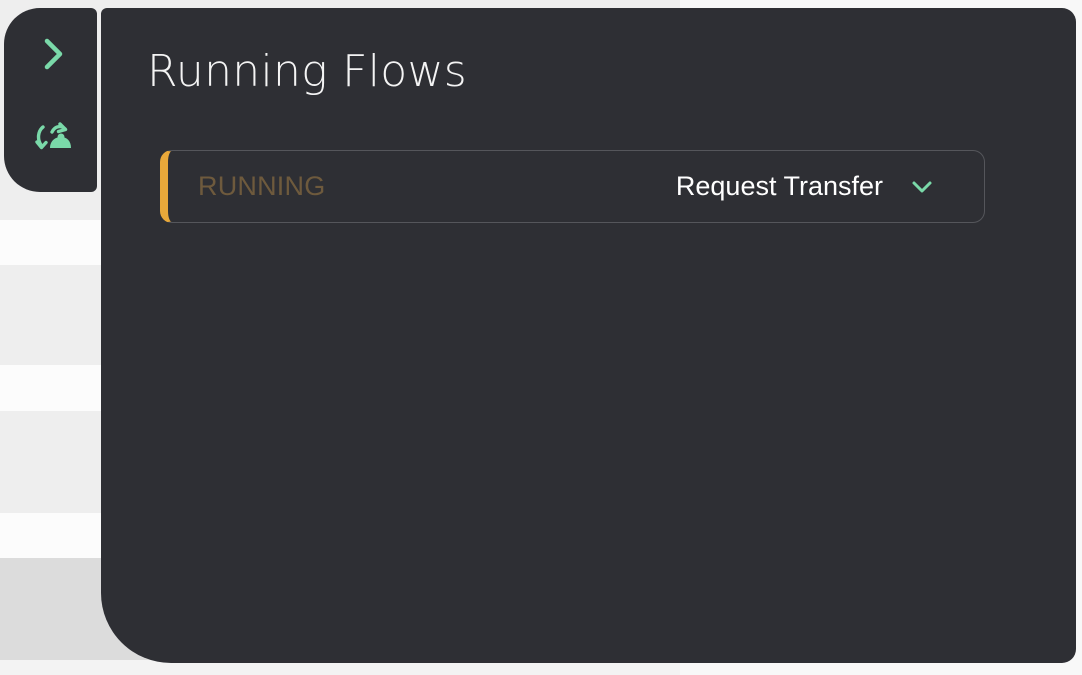 This screenshot has height=675, width=1082. I want to click on panel-title: Running Flows, so click(307, 71).